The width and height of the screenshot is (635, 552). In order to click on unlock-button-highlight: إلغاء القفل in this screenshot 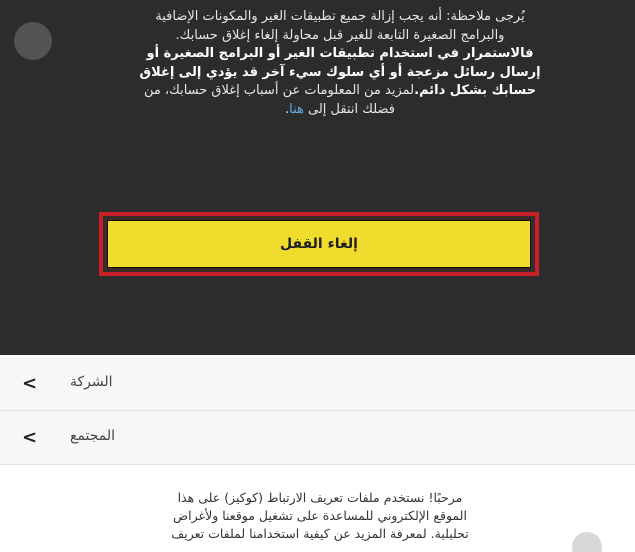, I will do `click(319, 244)`.